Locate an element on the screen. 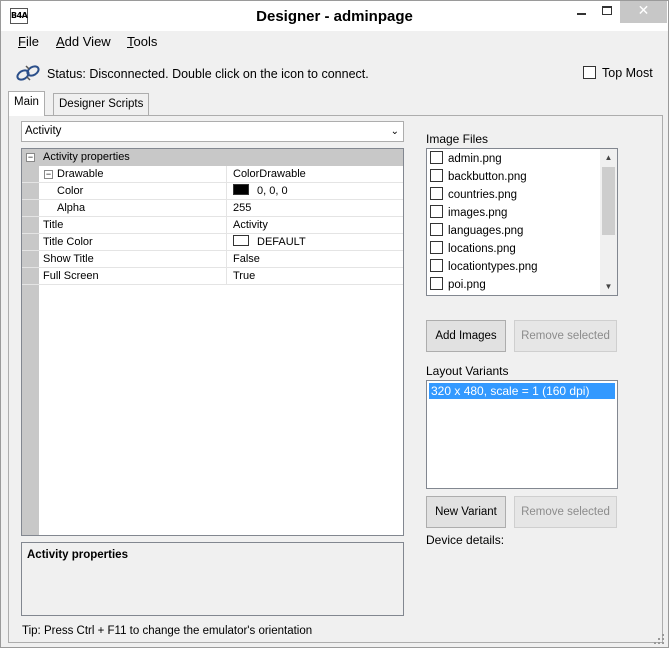 Image resolution: width=669 pixels, height=648 pixels. property-description-panel: Activity properties is located at coordinates (212, 579).